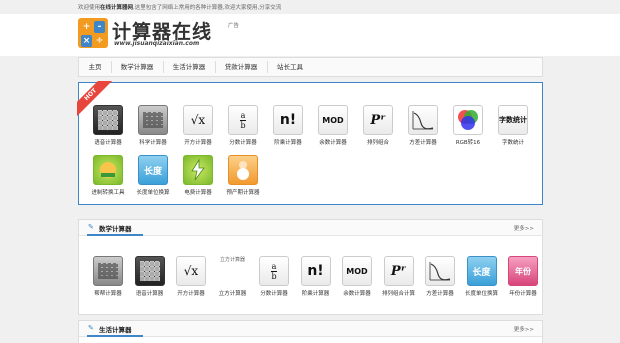 The height and width of the screenshot is (343, 620). I want to click on electricity-icon, so click(198, 170).